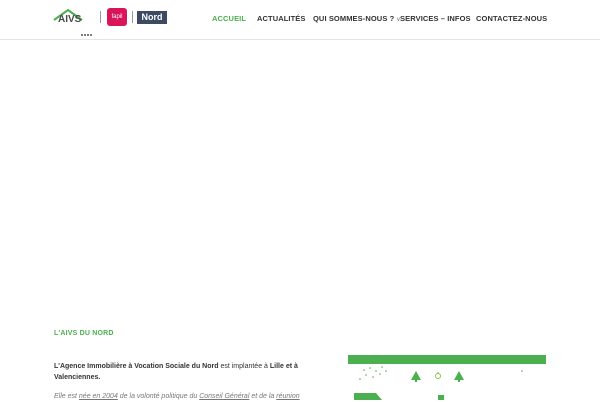 The height and width of the screenshot is (402, 600). What do you see at coordinates (98, 396) in the screenshot?
I see `text-span: née en 2004` at bounding box center [98, 396].